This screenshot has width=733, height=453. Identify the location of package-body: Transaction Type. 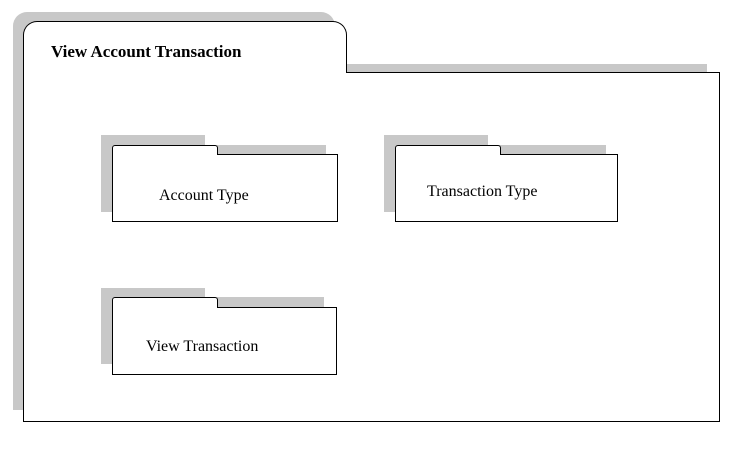
(506, 188).